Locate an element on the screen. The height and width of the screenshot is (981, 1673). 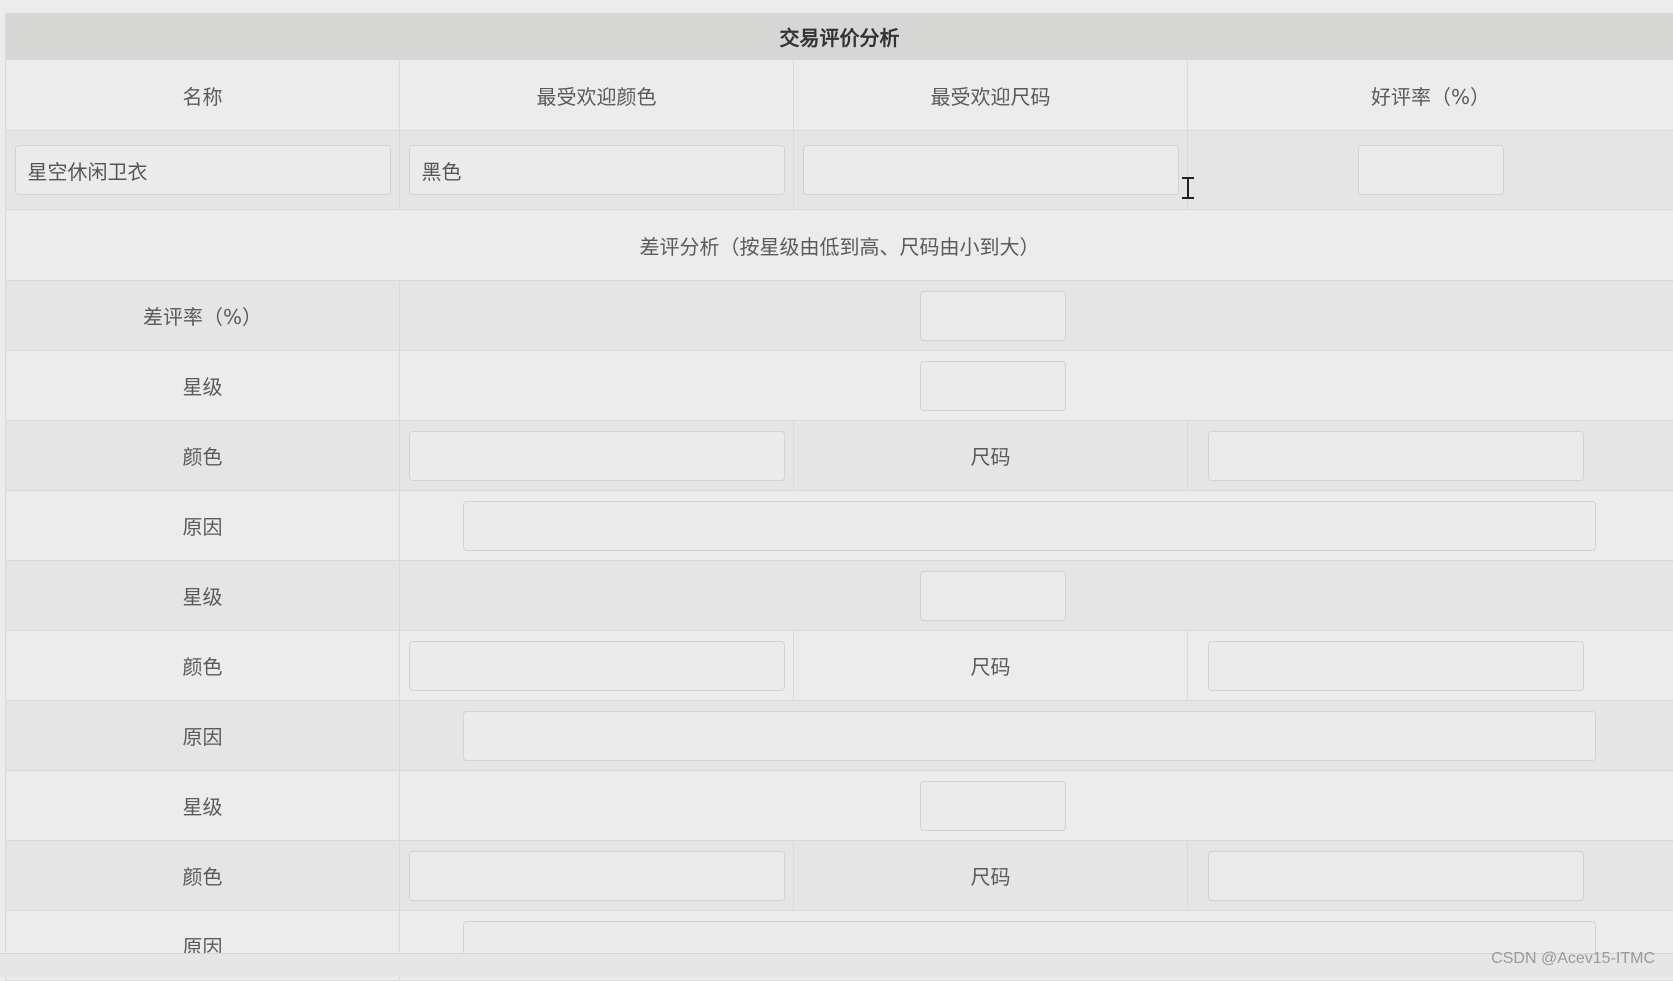
popular-color-input is located at coordinates (597, 170).